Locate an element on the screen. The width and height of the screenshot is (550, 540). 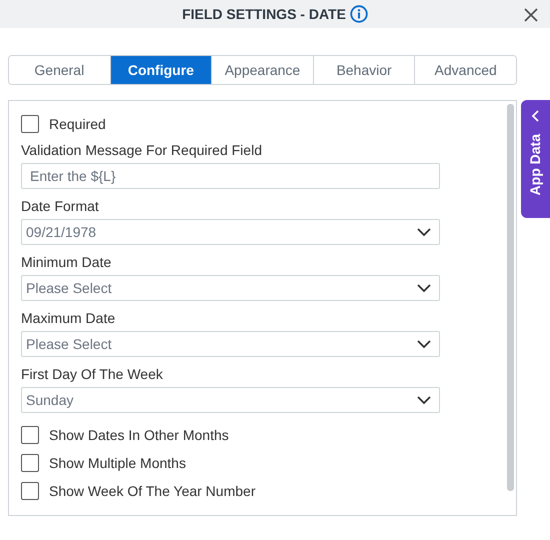
checkbox-label: Show Dates In Other Months is located at coordinates (139, 435).